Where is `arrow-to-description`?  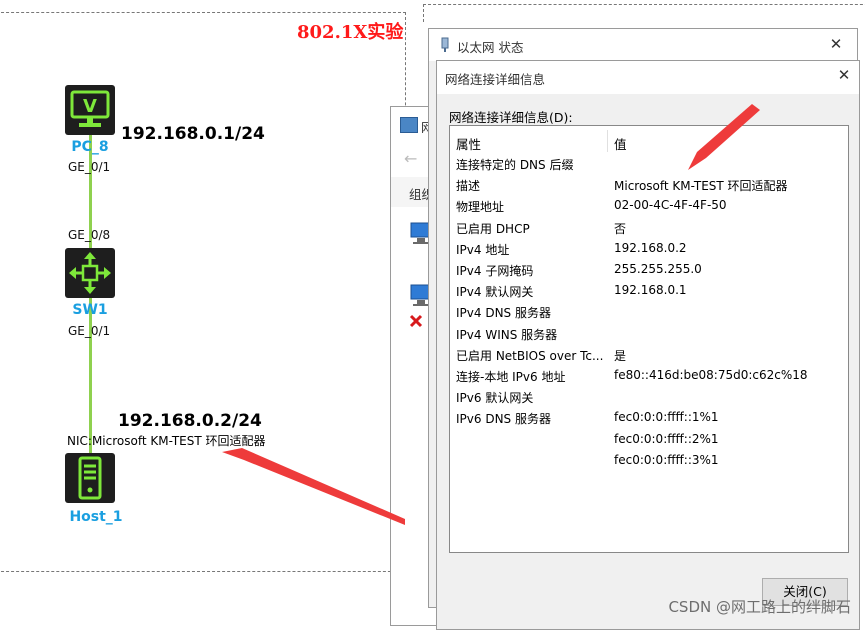 arrow-to-description is located at coordinates (724, 137).